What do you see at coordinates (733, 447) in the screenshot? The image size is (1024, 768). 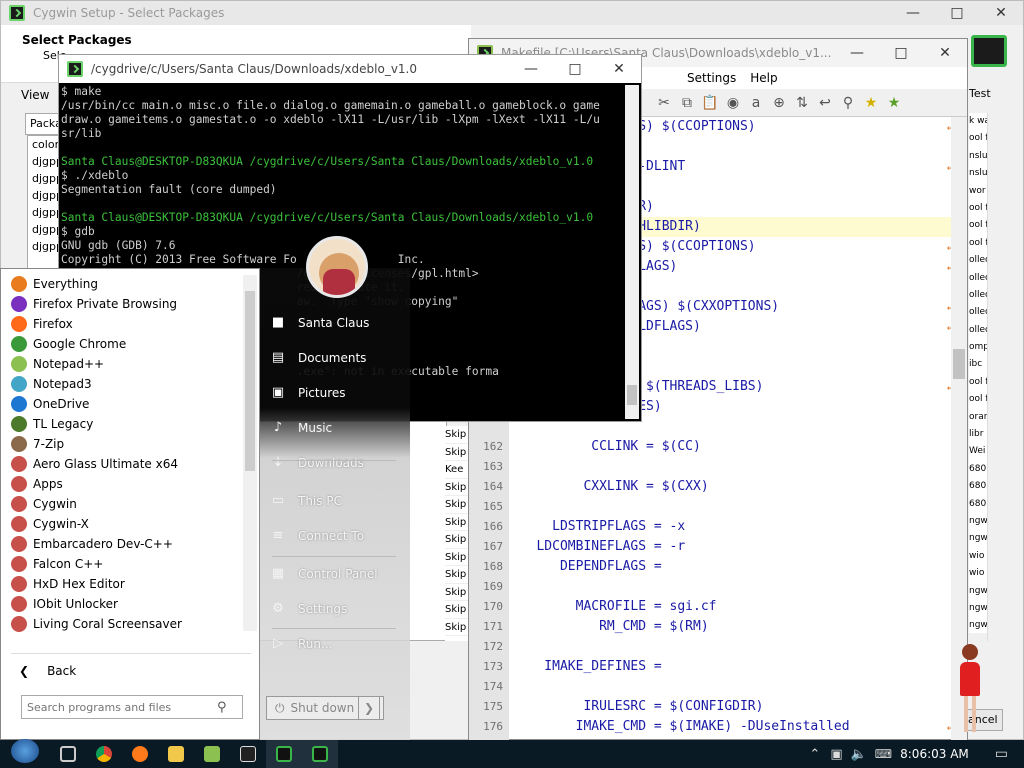 I see `code-line: CCLINK = $(CC)` at bounding box center [733, 447].